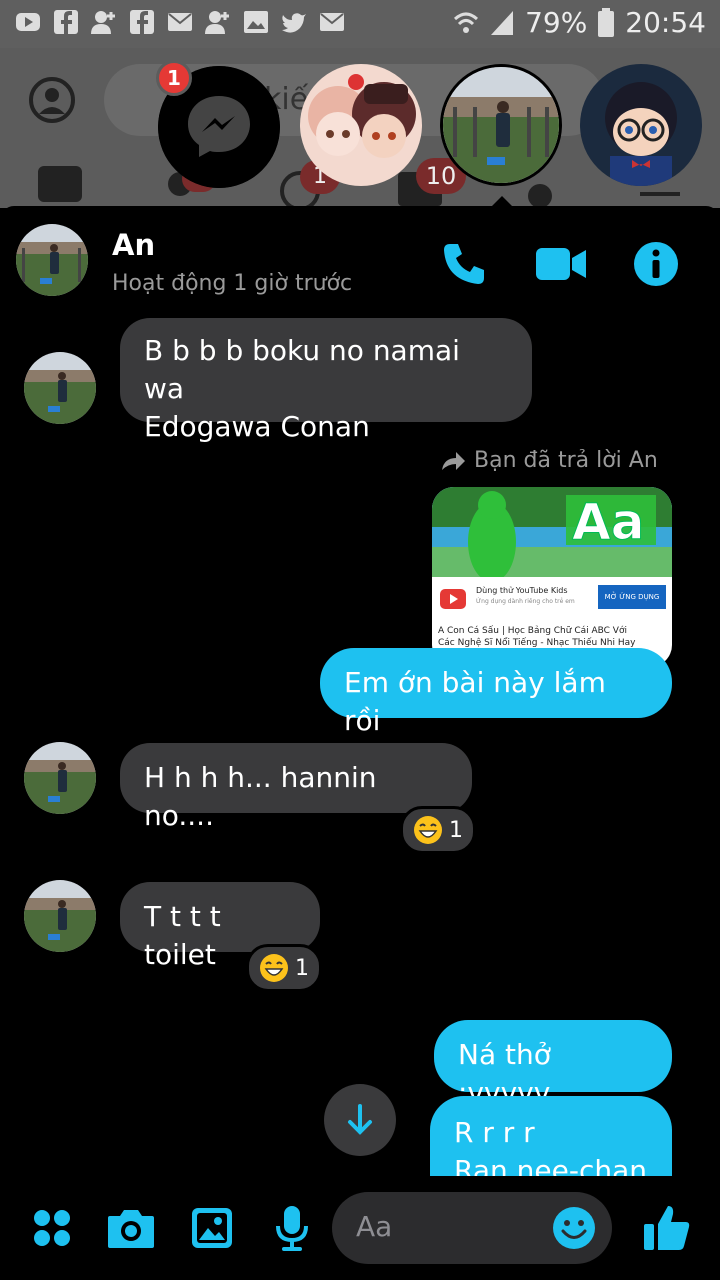 The image size is (720, 1280). Describe the element at coordinates (566, 460) in the screenshot. I see `reply-note-text: Bạn đã trả lời An` at that location.